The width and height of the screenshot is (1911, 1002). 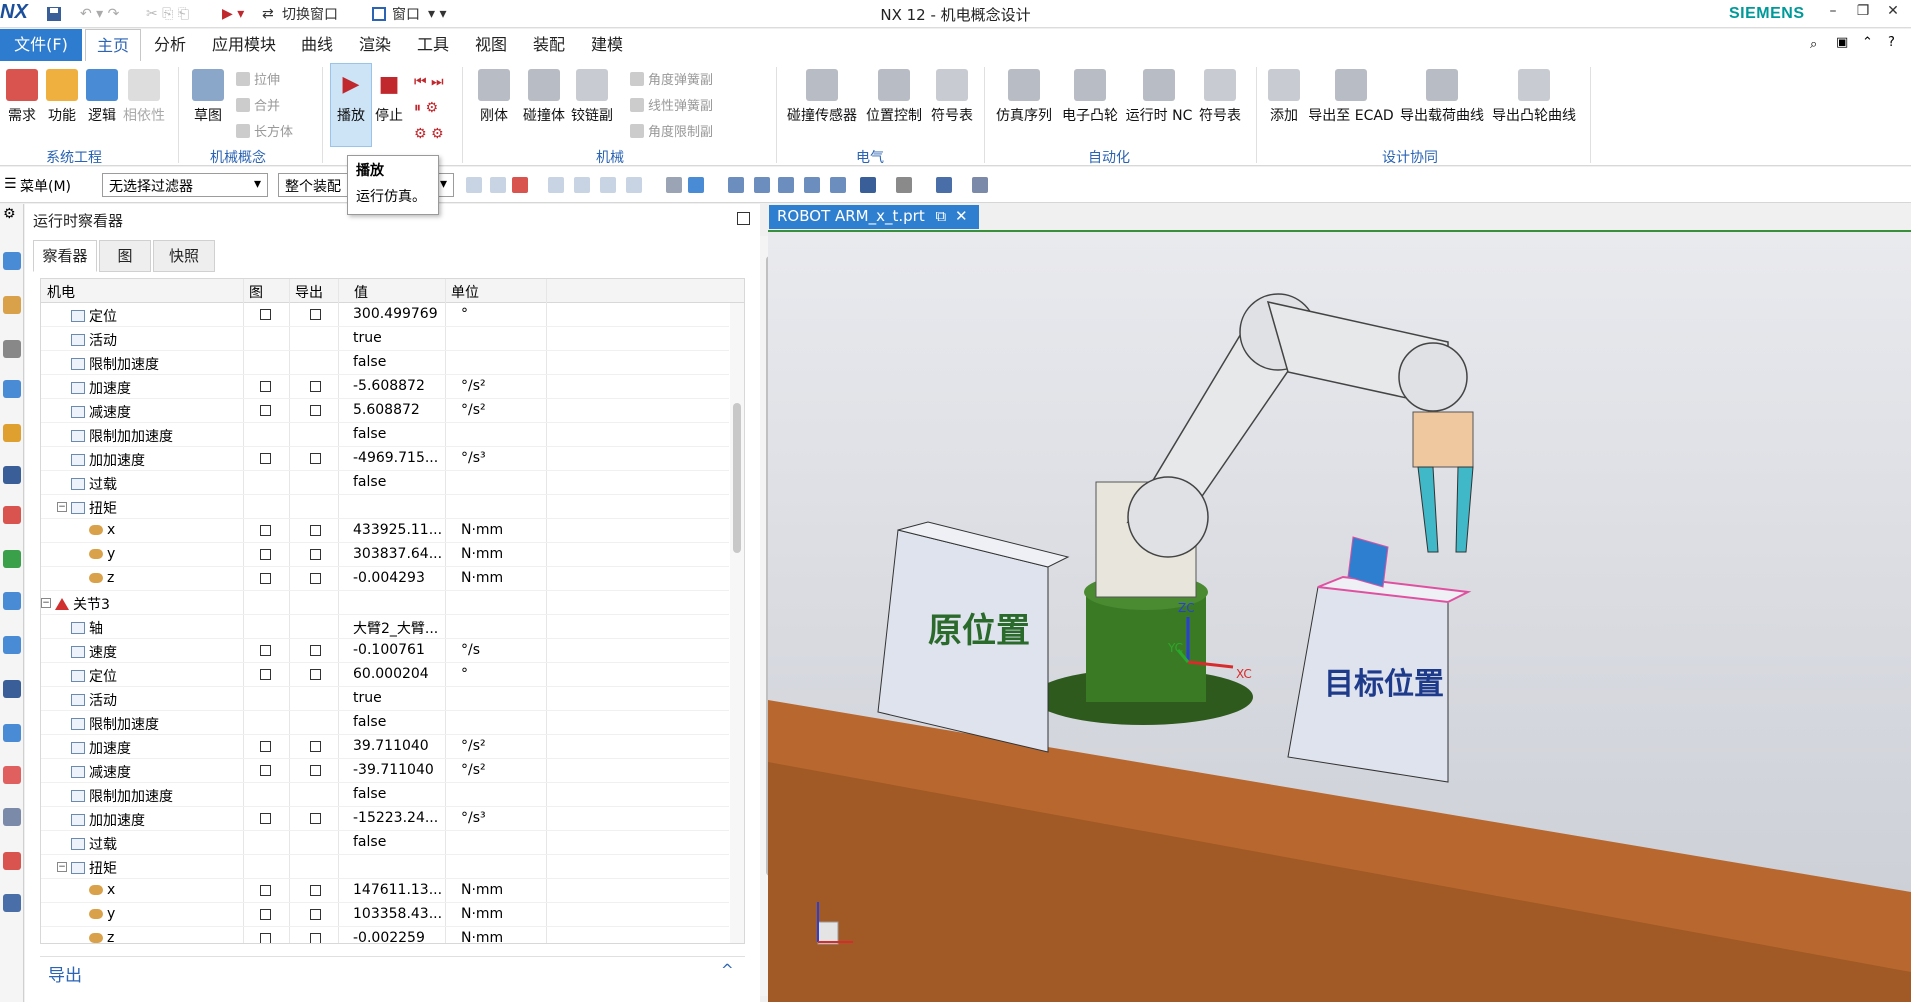 What do you see at coordinates (65, 973) in the screenshot?
I see `export-label: 导出` at bounding box center [65, 973].